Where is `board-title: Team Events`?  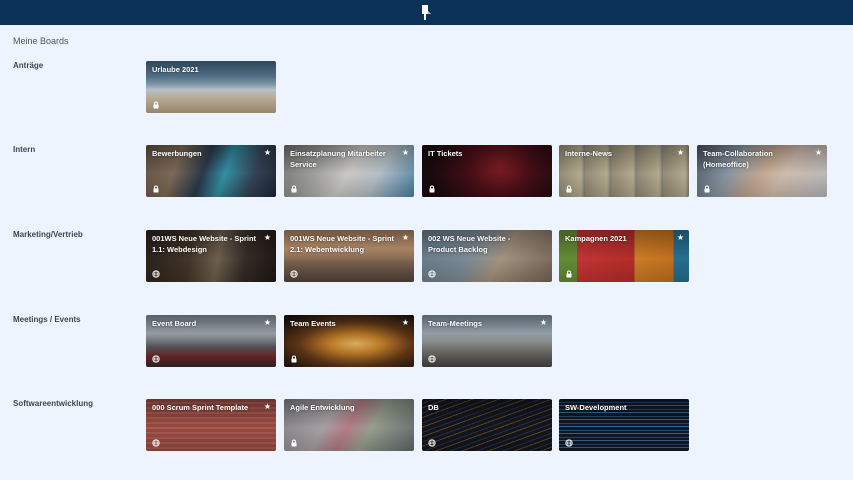 board-title: Team Events is located at coordinates (313, 323).